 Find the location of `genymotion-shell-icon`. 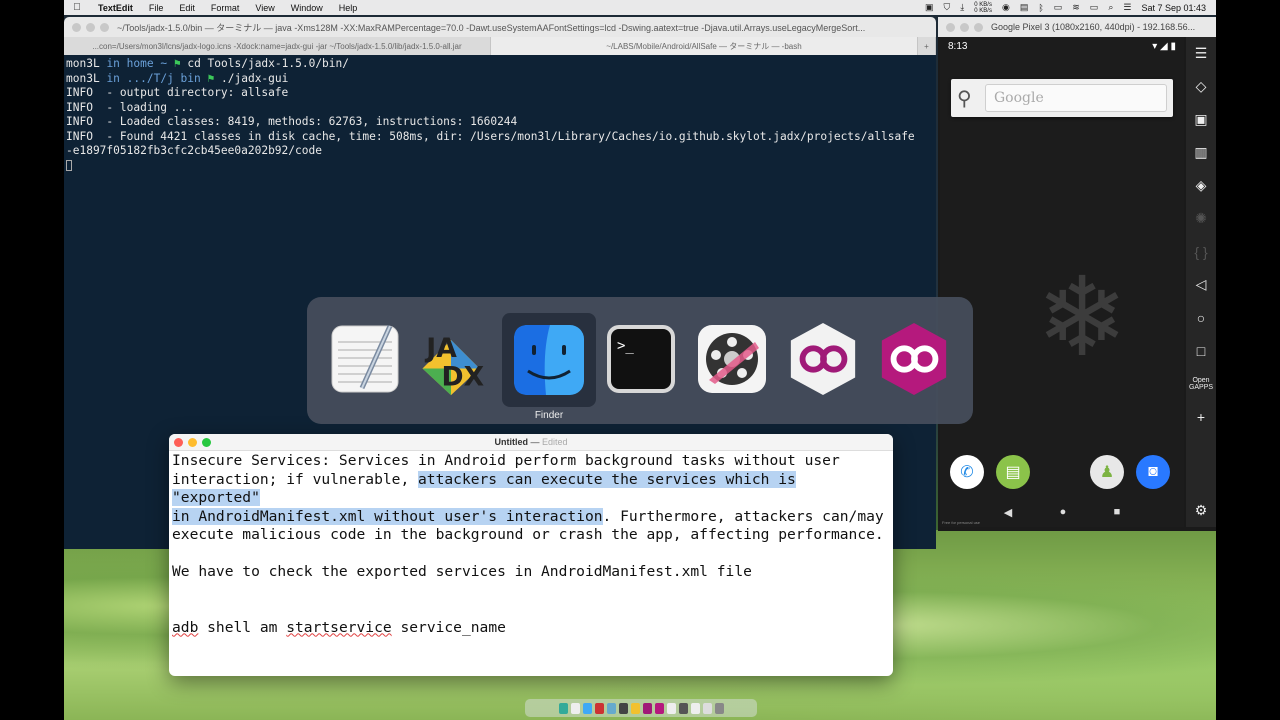

genymotion-shell-icon is located at coordinates (914, 359).